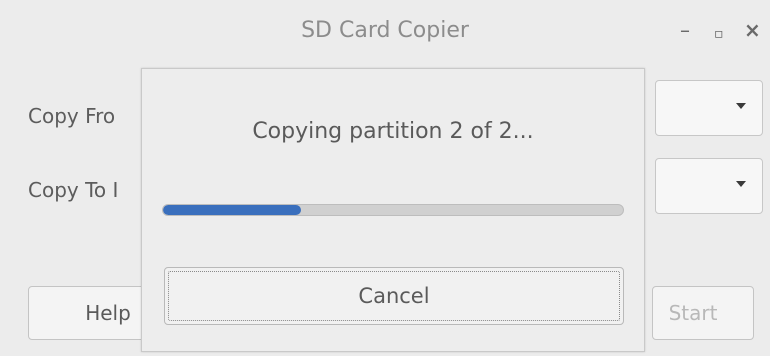 The height and width of the screenshot is (356, 770). I want to click on cancel-button: Cancel, so click(394, 296).